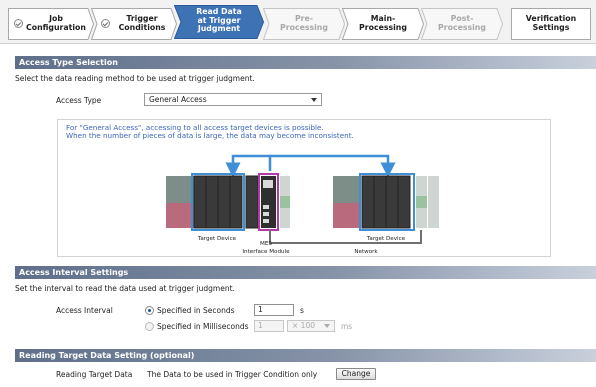 The height and width of the screenshot is (387, 596). I want to click on access-arrow-left, so click(248, 166).